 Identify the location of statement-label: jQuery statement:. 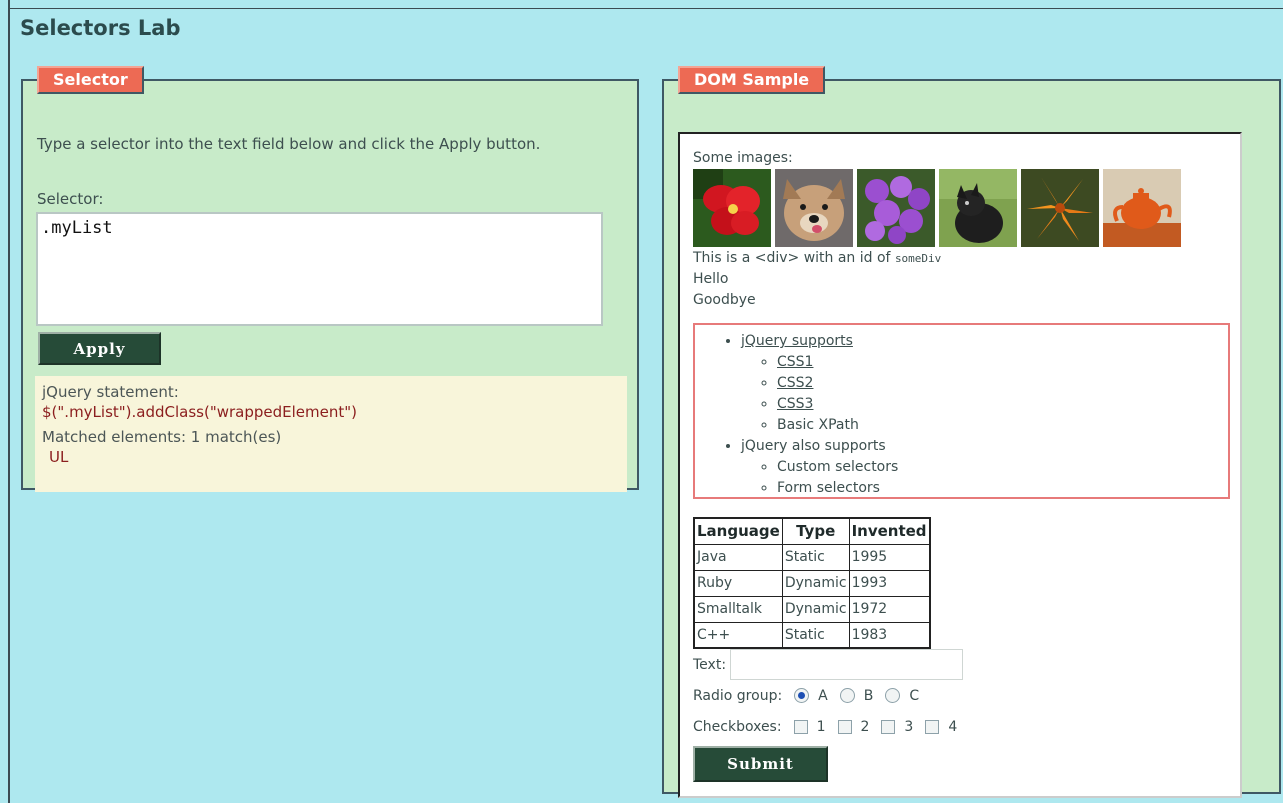
(110, 392).